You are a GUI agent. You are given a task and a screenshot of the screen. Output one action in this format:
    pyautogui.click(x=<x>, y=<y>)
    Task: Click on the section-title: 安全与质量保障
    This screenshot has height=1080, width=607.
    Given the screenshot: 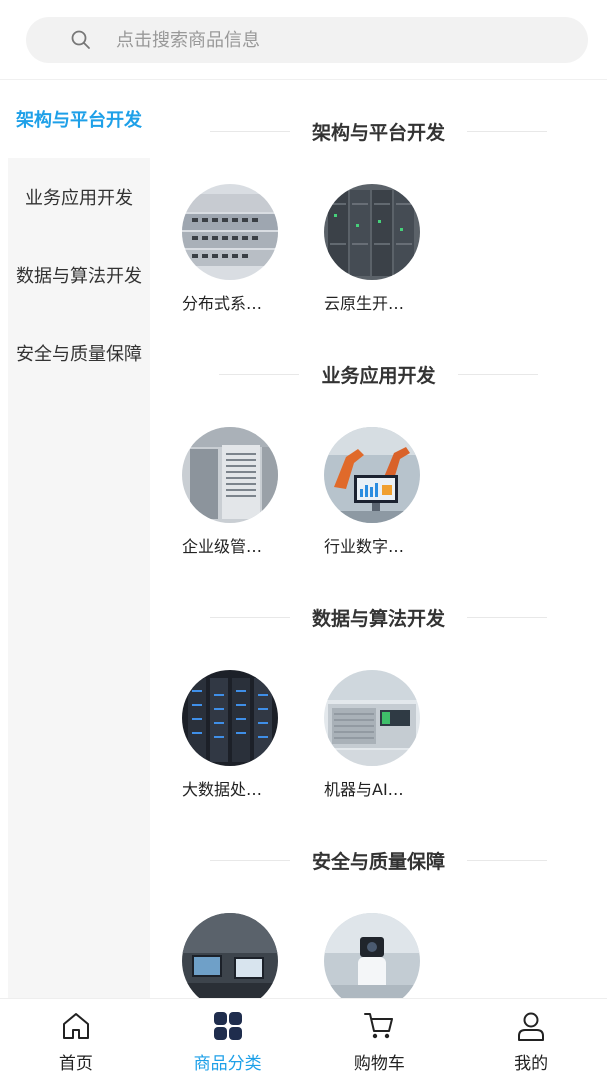 What is the action you would take?
    pyautogui.click(x=378, y=861)
    